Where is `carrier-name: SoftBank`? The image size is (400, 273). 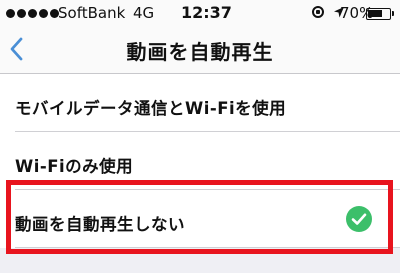 carrier-name: SoftBank is located at coordinates (92, 13).